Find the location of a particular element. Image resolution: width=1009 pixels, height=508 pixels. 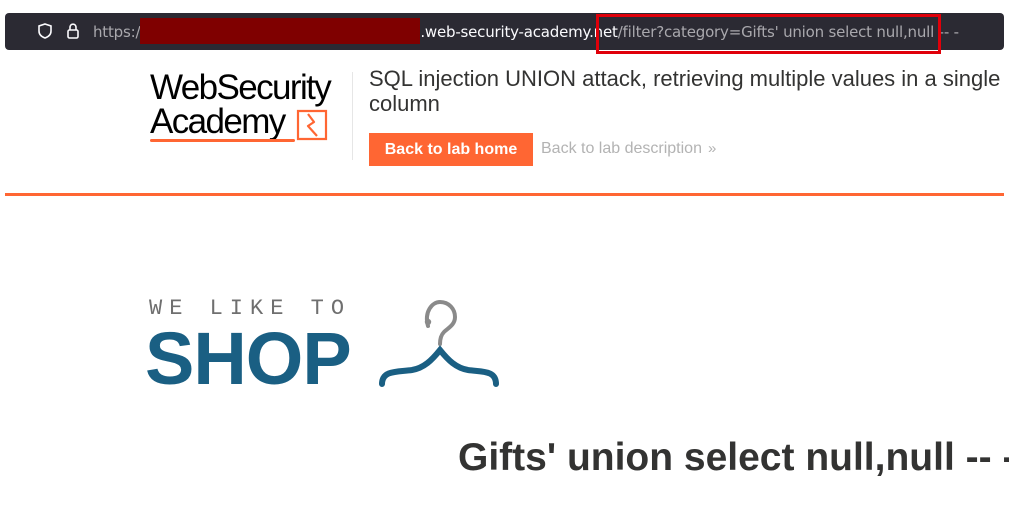

hanger-icon is located at coordinates (439, 343).